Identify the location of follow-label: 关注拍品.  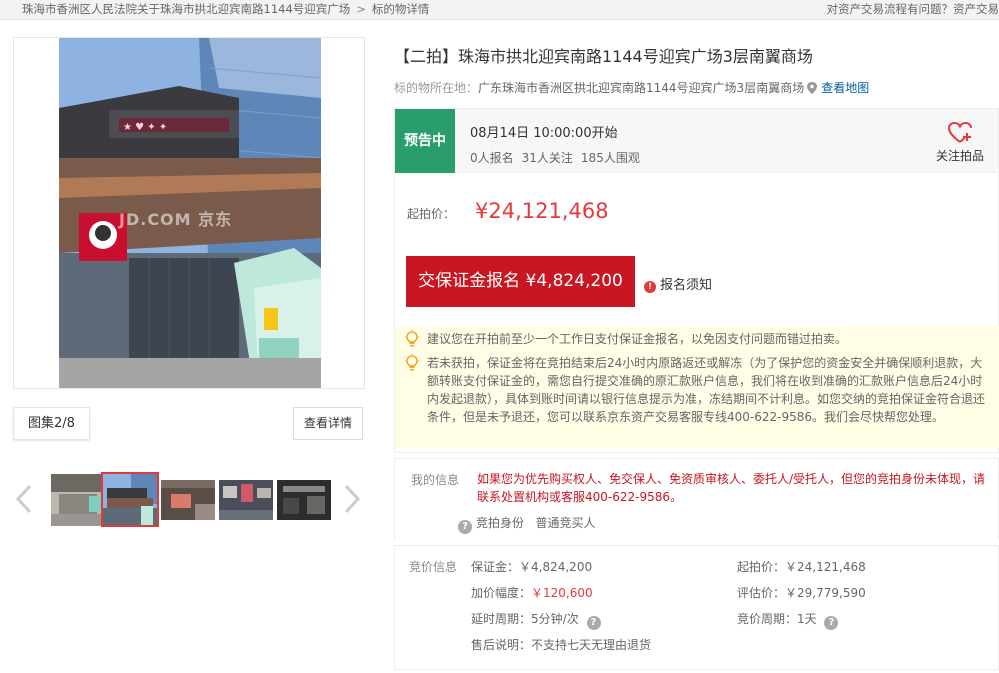
(959, 156).